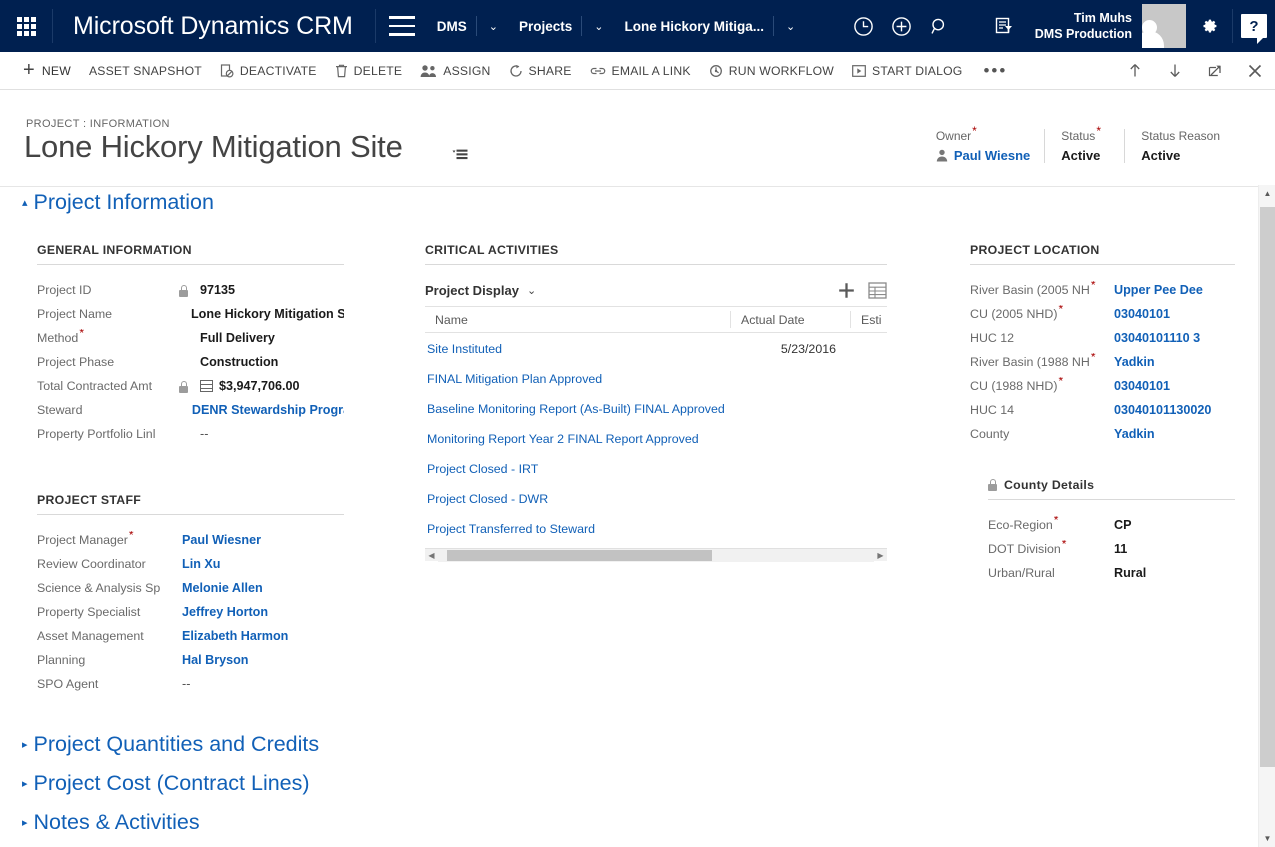  Describe the element at coordinates (880, 555) in the screenshot. I see `scroll-right-icon: ▶` at that location.